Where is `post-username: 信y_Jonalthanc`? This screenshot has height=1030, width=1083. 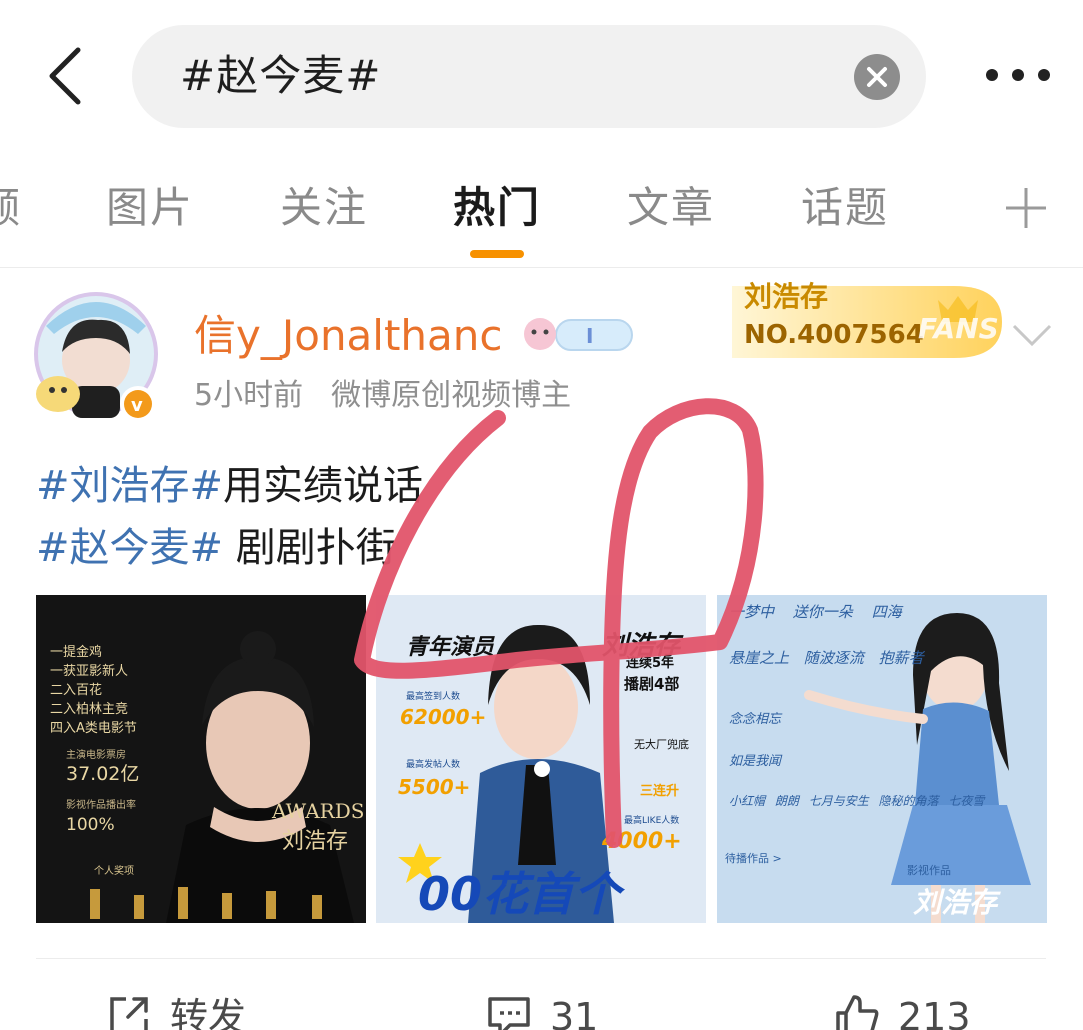
post-username: 信y_Jonalthanc is located at coordinates (348, 336).